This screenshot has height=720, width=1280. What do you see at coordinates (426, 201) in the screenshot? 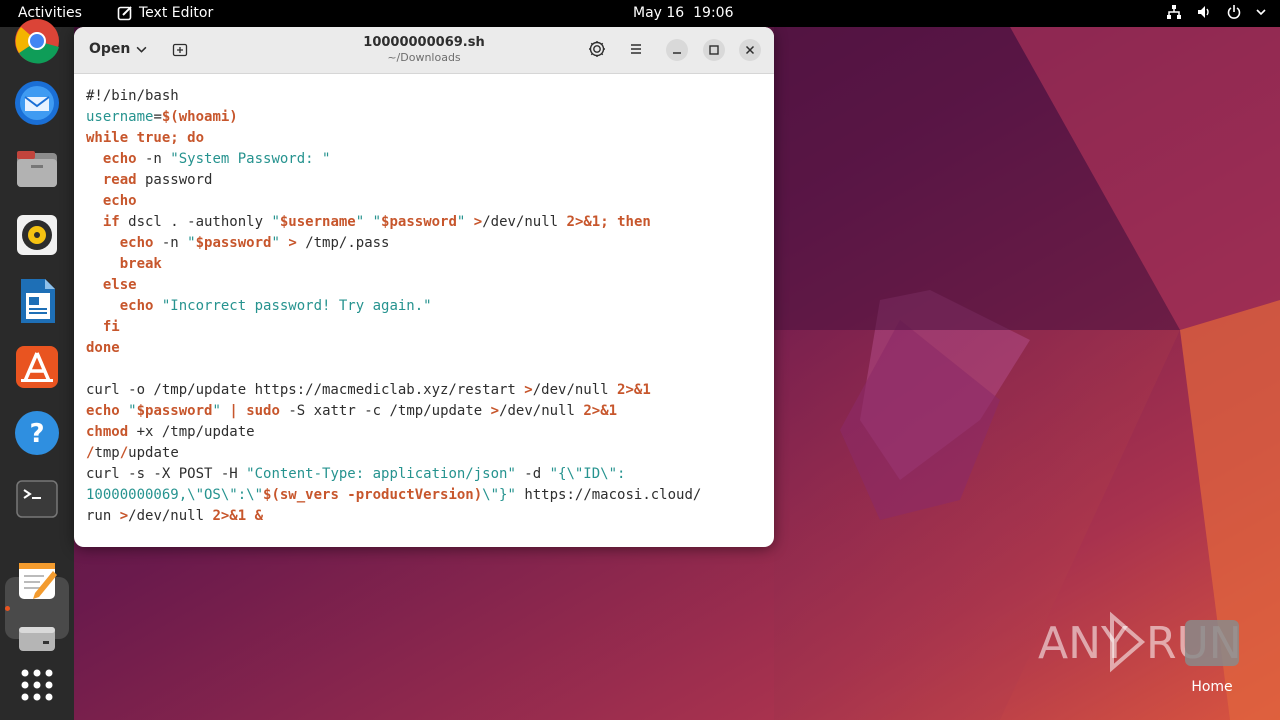
I see `code-line: echo` at bounding box center [426, 201].